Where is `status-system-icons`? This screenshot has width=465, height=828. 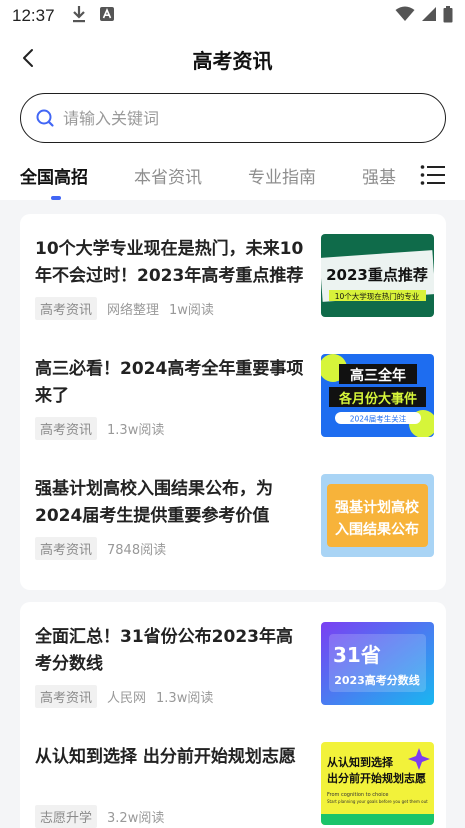
status-system-icons is located at coordinates (424, 16).